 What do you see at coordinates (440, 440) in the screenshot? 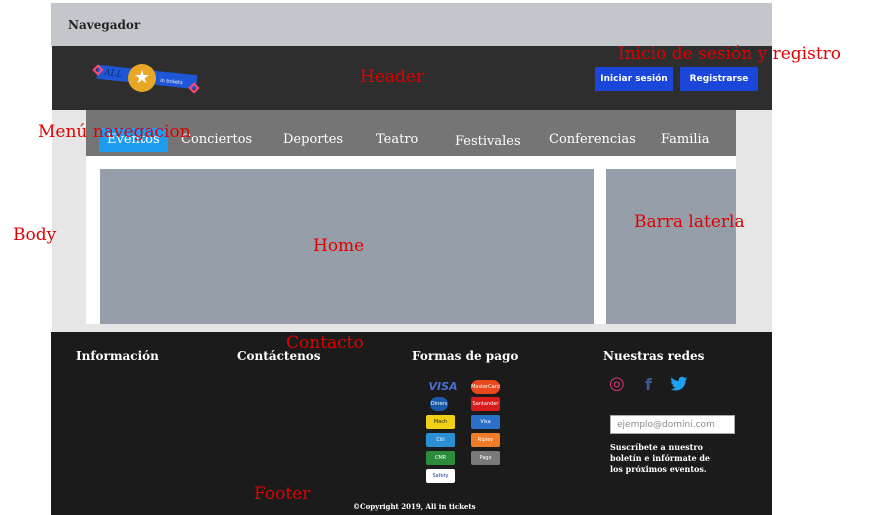
I see `citi-logo: Citi` at bounding box center [440, 440].